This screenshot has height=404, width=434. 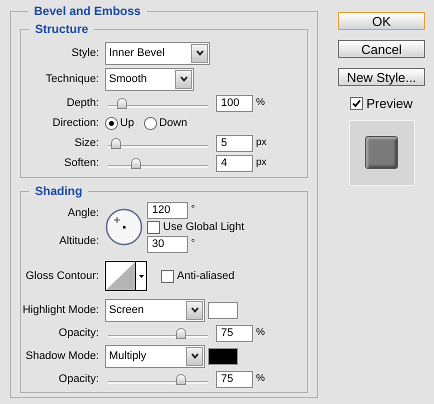 What do you see at coordinates (205, 276) in the screenshot?
I see `checkbox-label: Anti-aliased` at bounding box center [205, 276].